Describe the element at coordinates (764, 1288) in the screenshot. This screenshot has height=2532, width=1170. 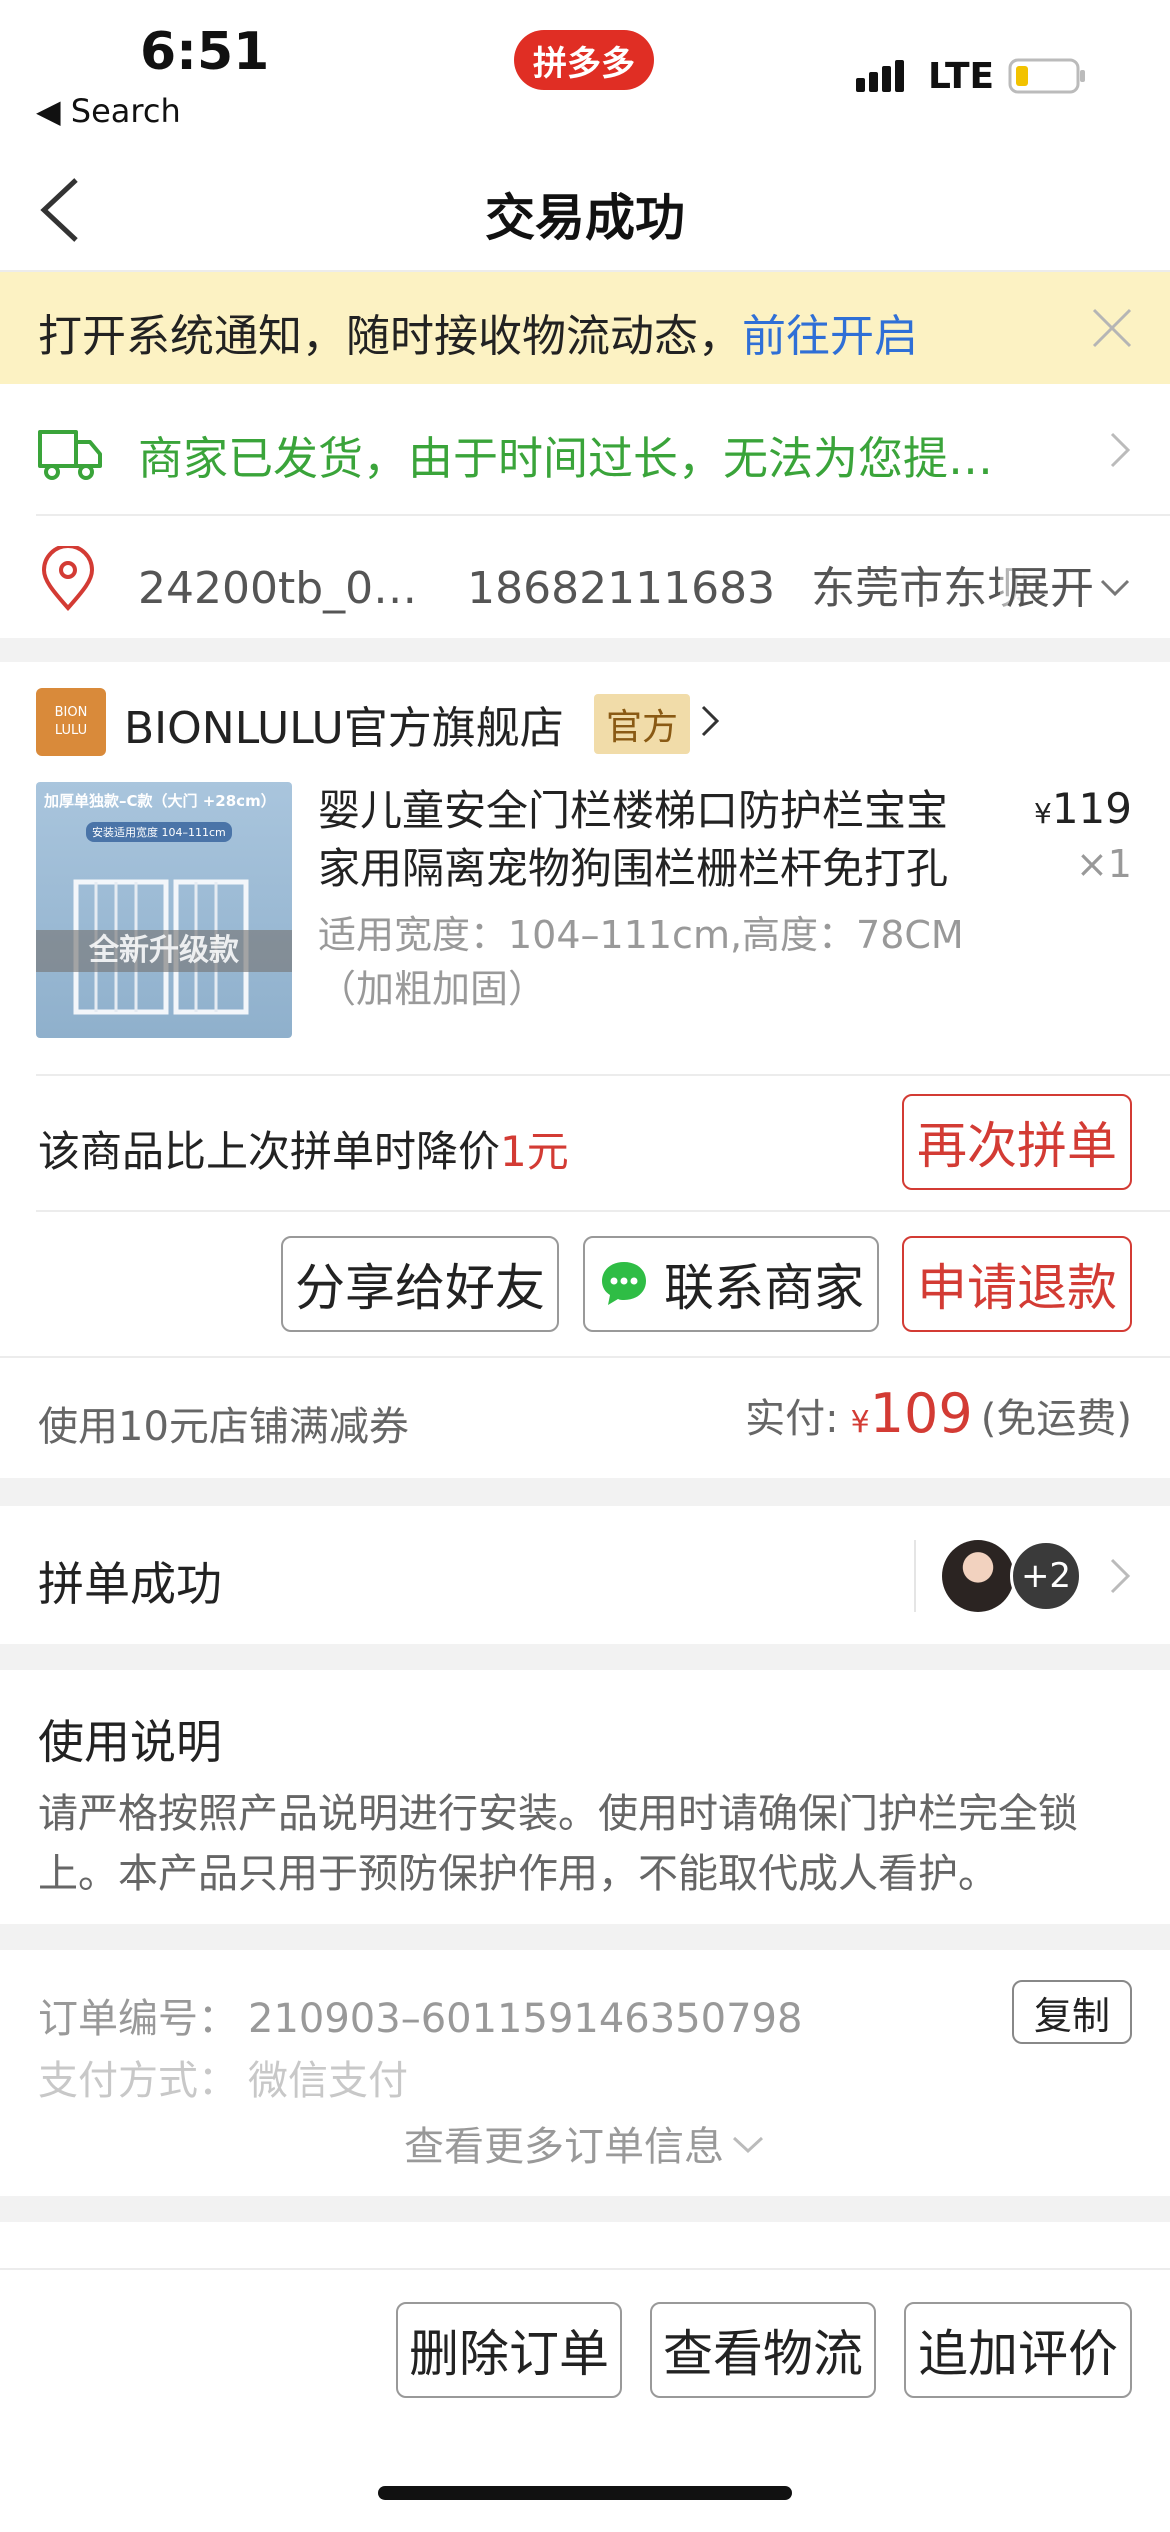
I see `contact-merchant-label: 联系商家` at that location.